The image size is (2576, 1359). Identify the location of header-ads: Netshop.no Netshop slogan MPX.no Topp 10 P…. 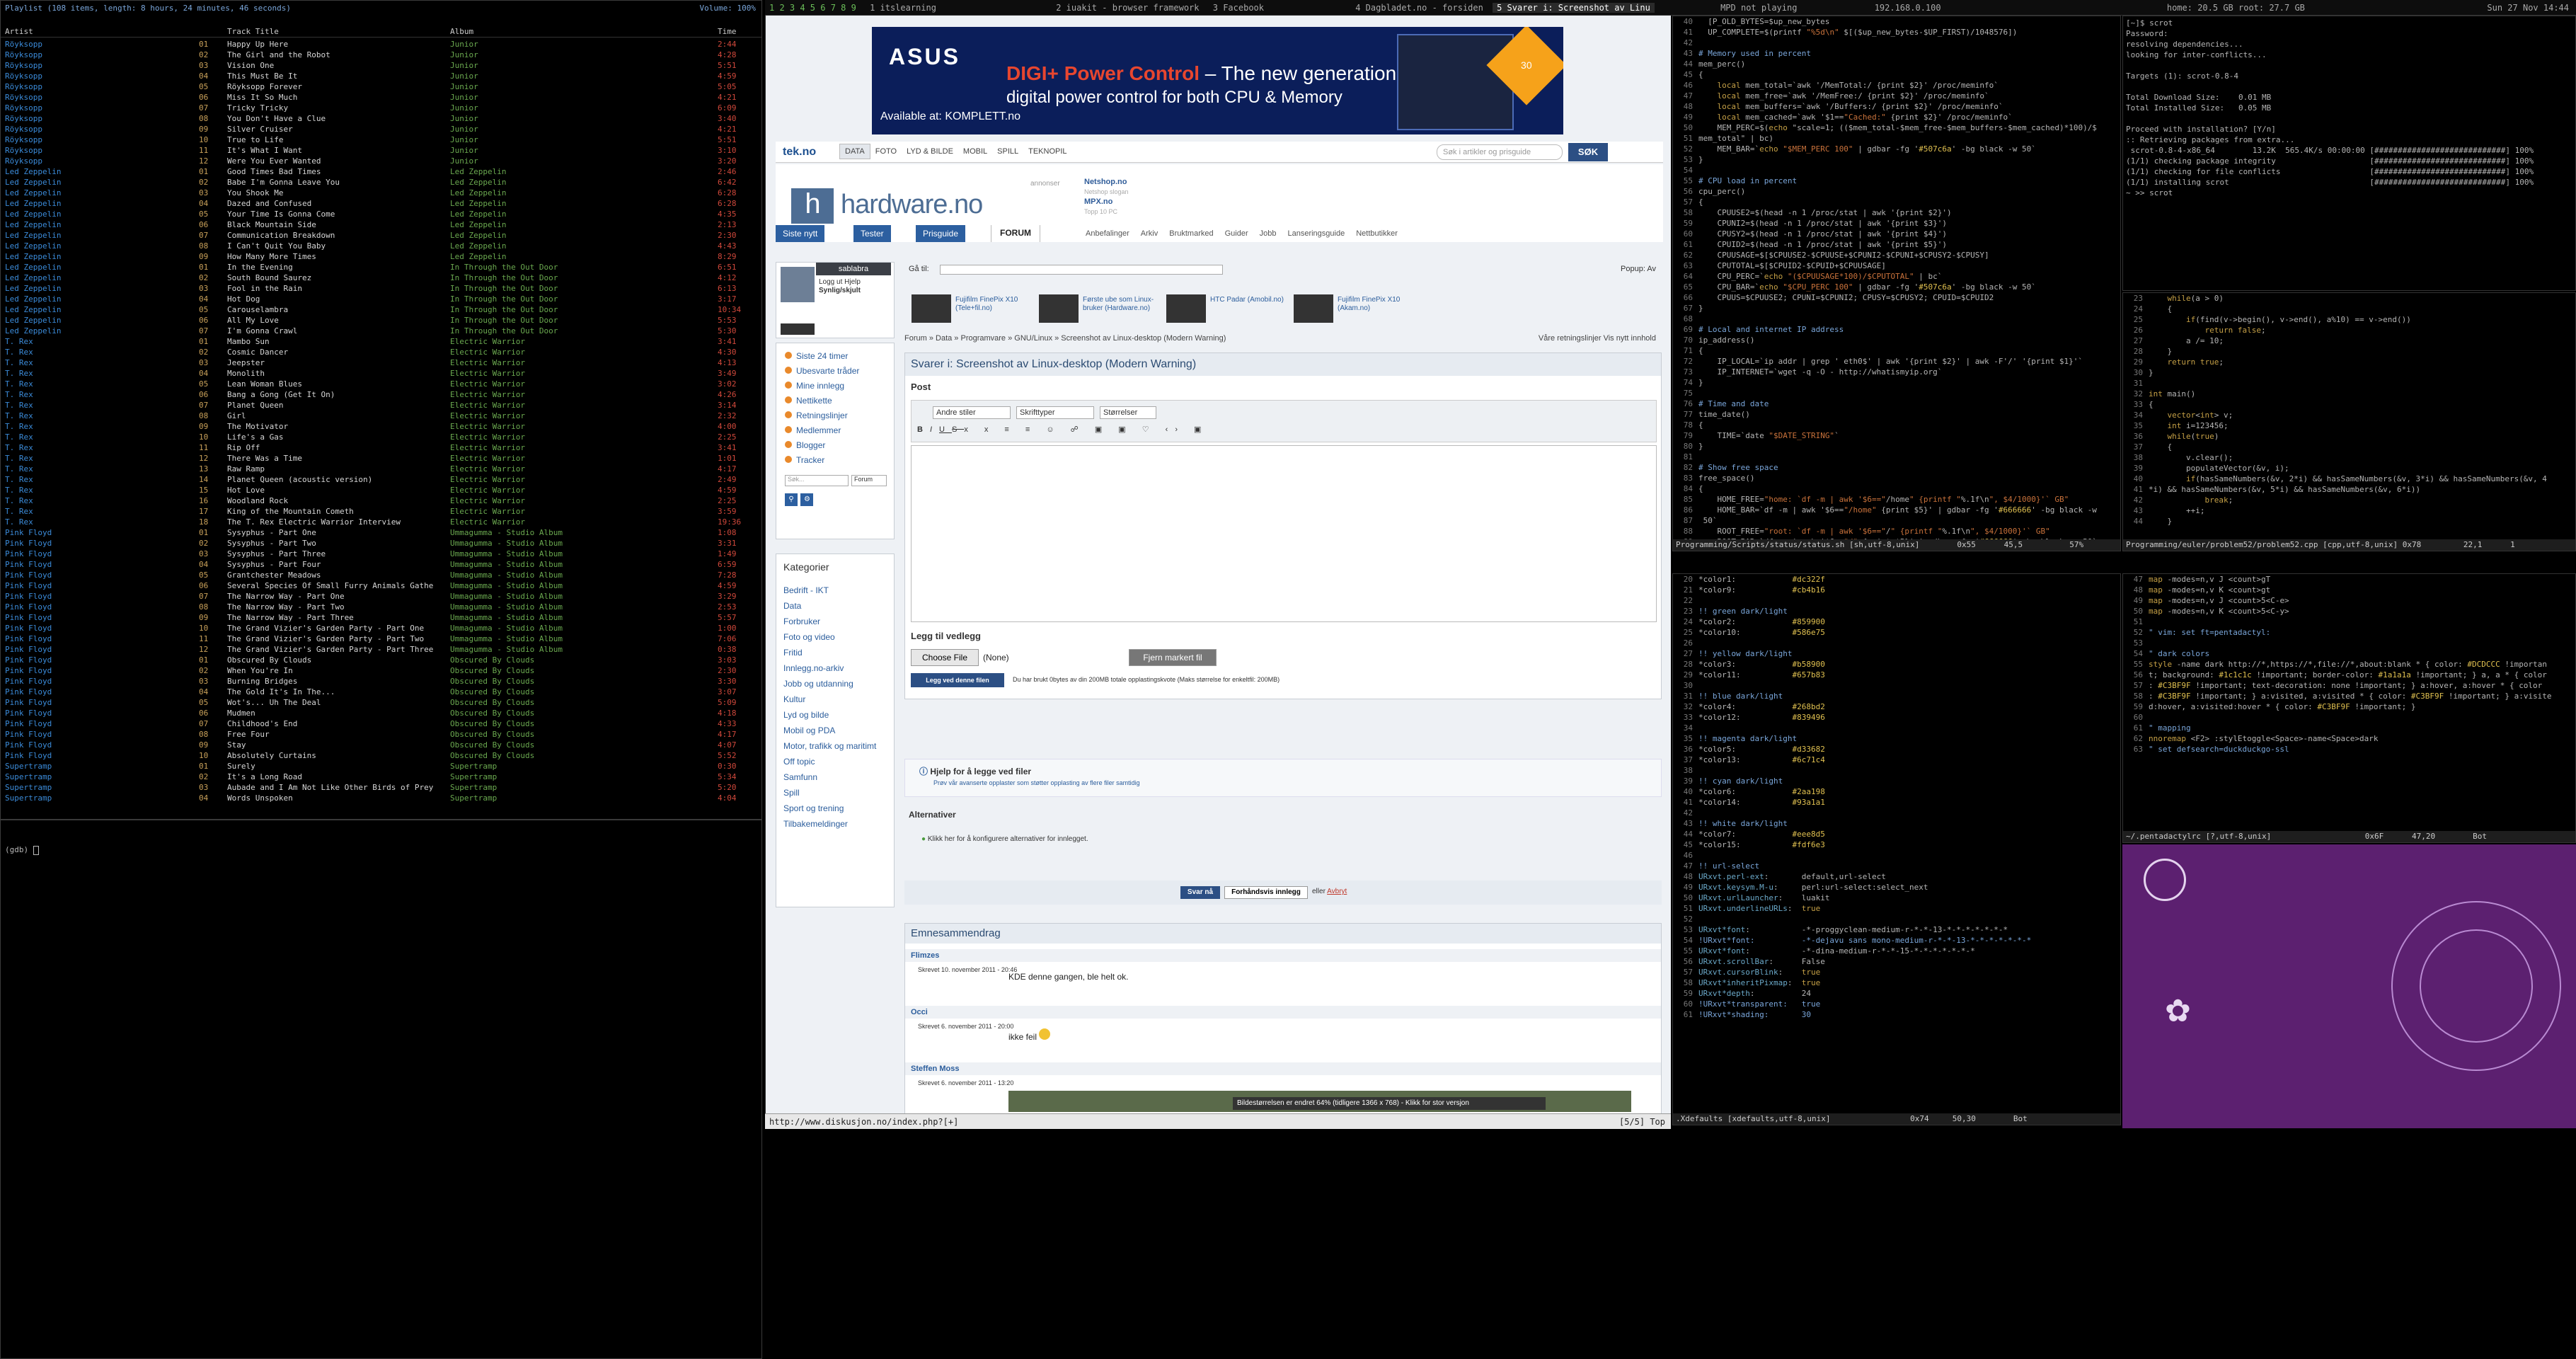
(1106, 197).